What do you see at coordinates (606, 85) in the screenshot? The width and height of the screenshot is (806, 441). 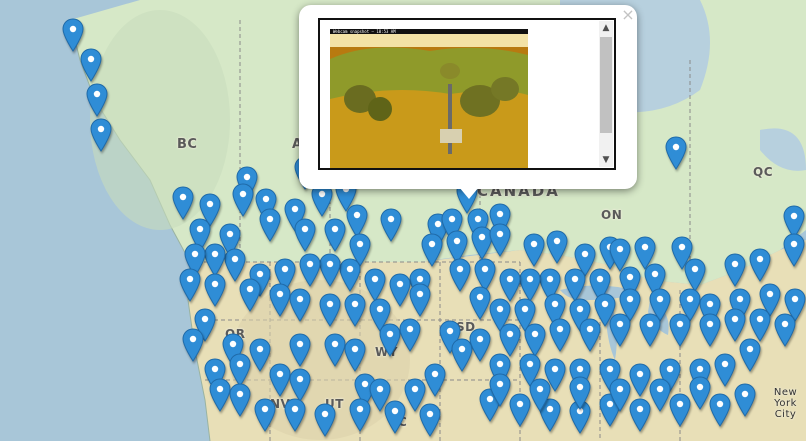 I see `scrollbar-thumb` at bounding box center [606, 85].